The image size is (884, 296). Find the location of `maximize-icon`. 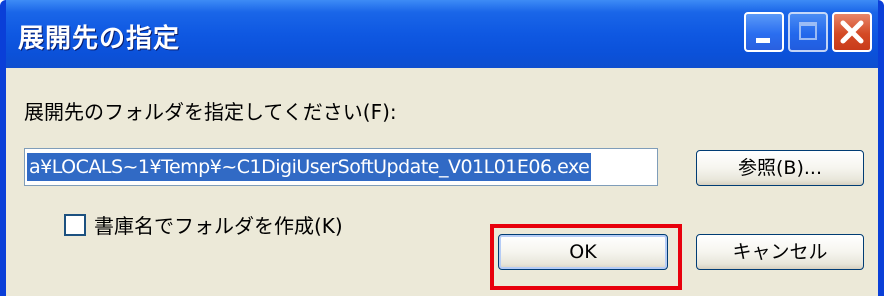

maximize-icon is located at coordinates (808, 31).